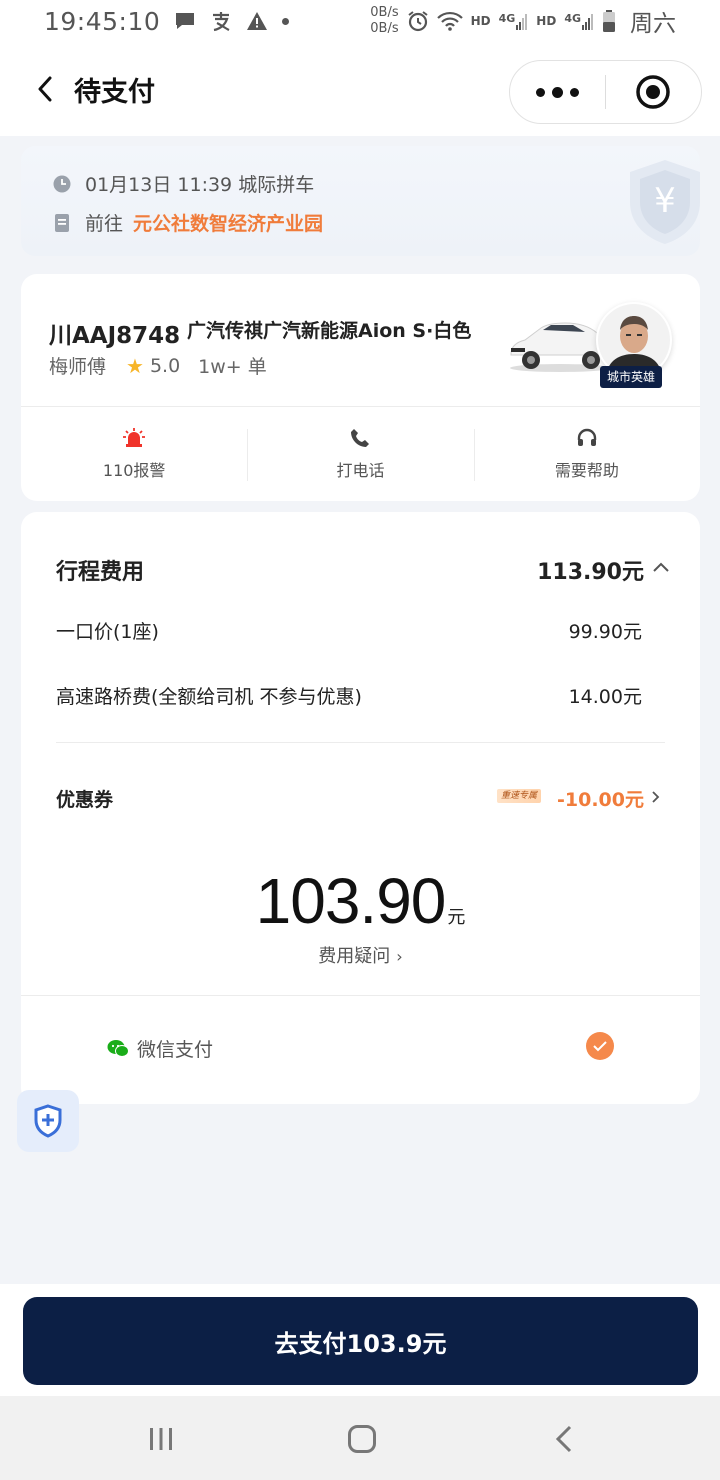 This screenshot has height=1480, width=720. I want to click on fee-total: 113.90元, so click(590, 570).